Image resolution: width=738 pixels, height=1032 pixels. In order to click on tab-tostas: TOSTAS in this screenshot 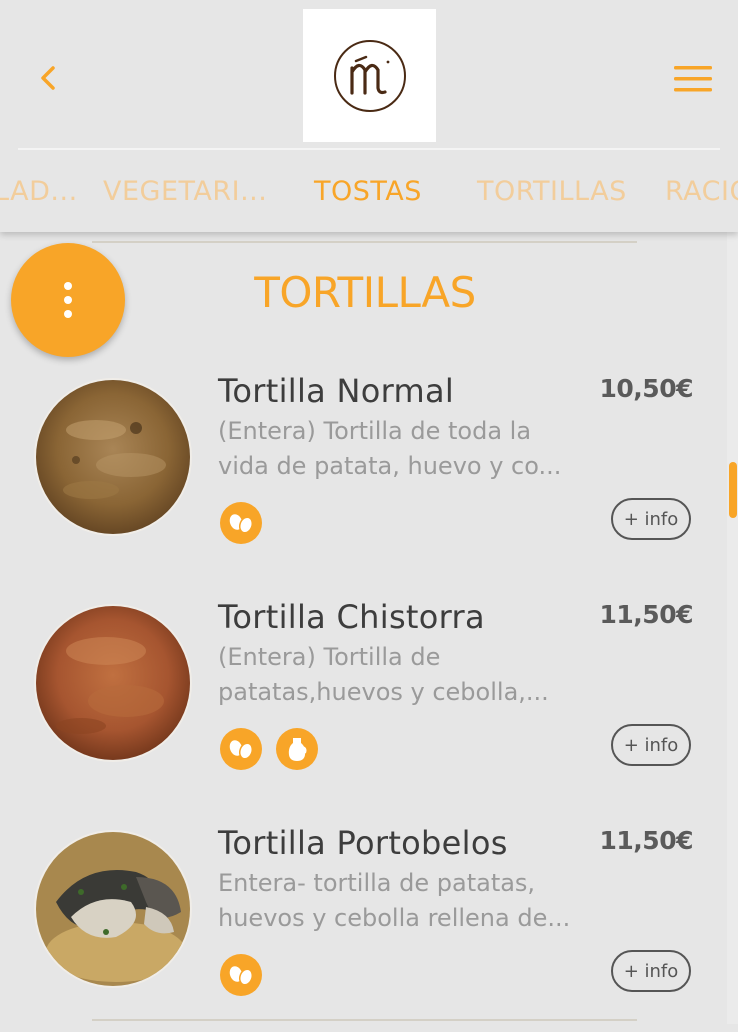, I will do `click(368, 191)`.